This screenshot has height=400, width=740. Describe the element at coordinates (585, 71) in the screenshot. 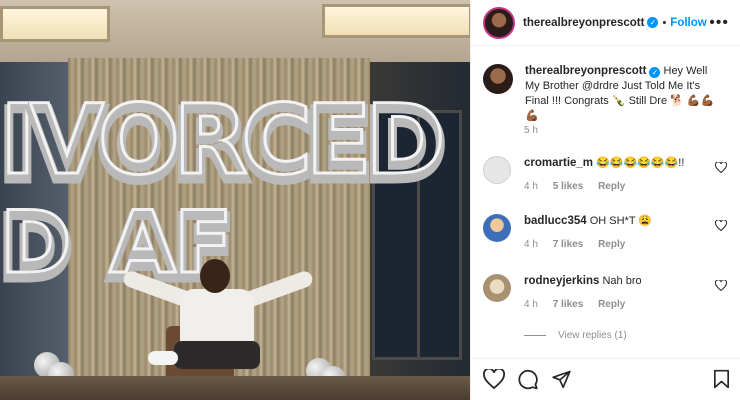

I see `caption-username: therealbreyonprescott` at that location.